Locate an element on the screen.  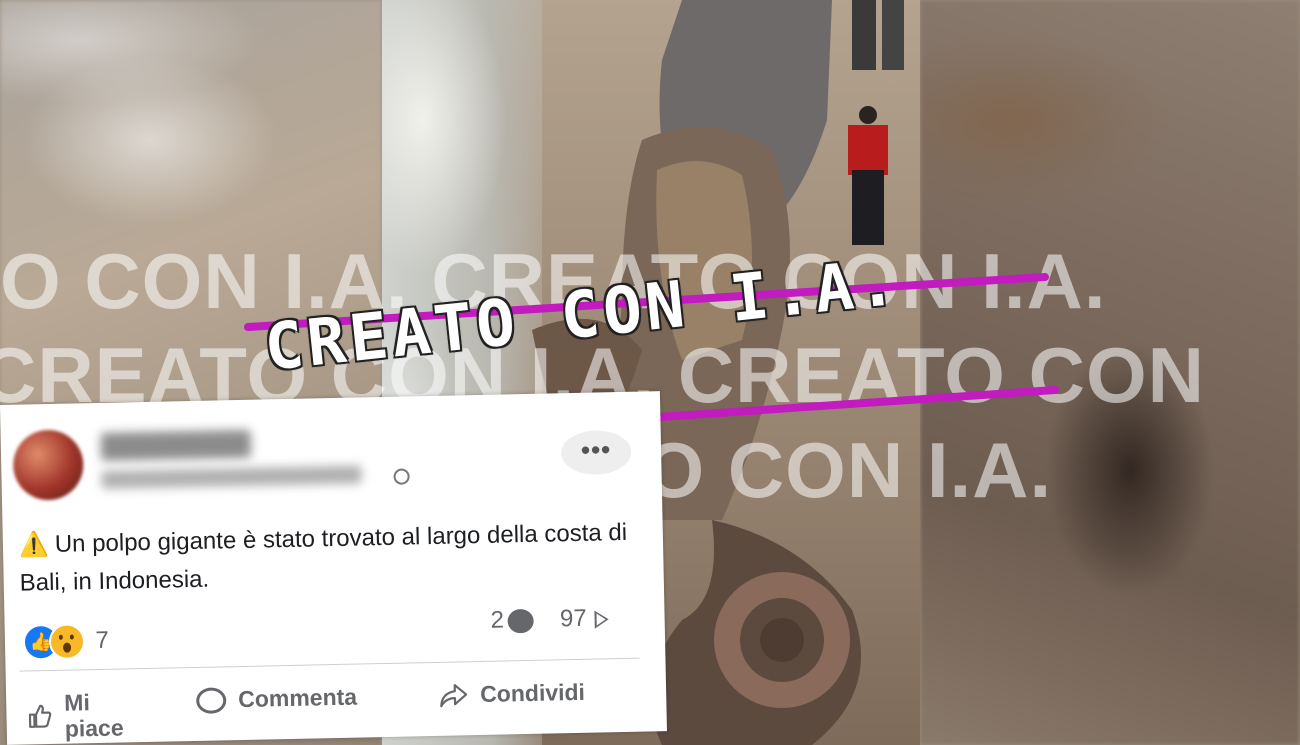
comments-count: 2 is located at coordinates (497, 619).